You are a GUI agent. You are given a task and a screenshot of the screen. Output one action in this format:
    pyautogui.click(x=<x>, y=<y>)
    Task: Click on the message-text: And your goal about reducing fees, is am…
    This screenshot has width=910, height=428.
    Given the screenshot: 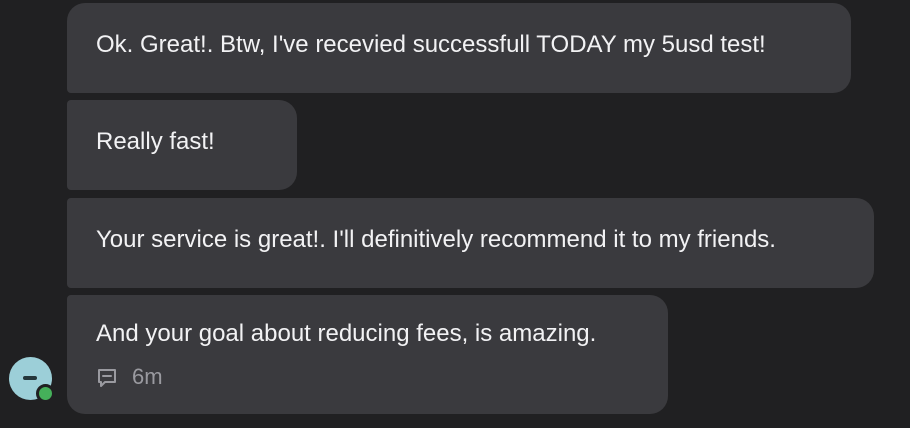 What is the action you would take?
    pyautogui.click(x=346, y=333)
    